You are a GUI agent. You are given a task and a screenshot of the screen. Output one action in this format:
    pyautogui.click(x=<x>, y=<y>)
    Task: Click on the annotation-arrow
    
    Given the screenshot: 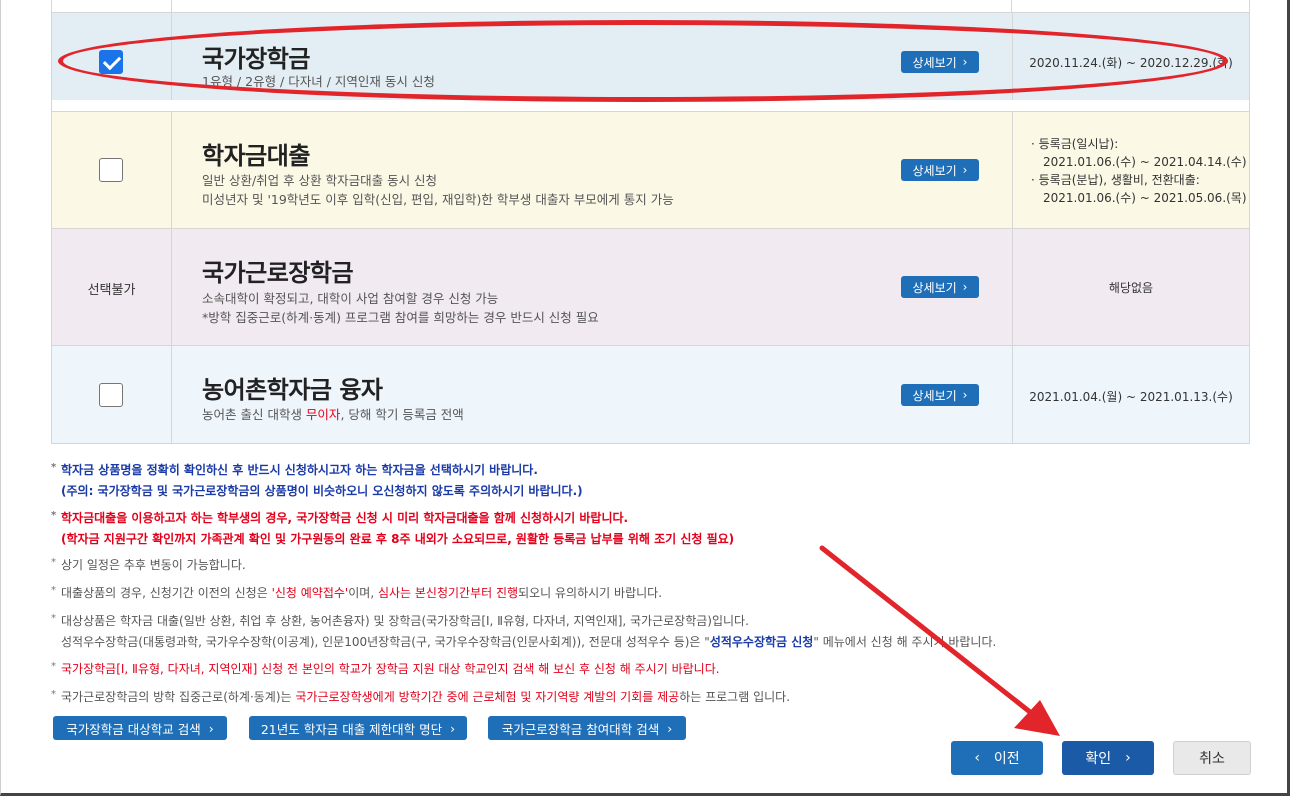 What is the action you would take?
    pyautogui.click(x=939, y=640)
    